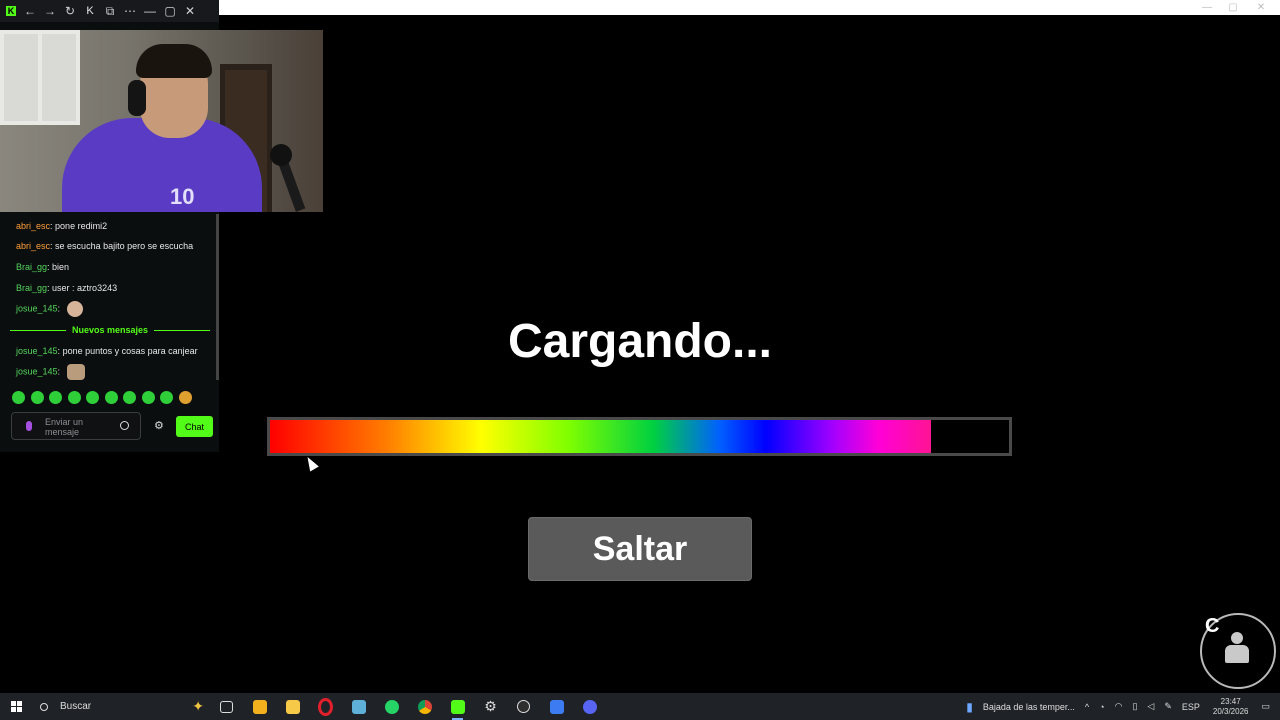 The height and width of the screenshot is (720, 1280). Describe the element at coordinates (1134, 706) in the screenshot. I see `microphone-tray-icon: ▯` at that location.